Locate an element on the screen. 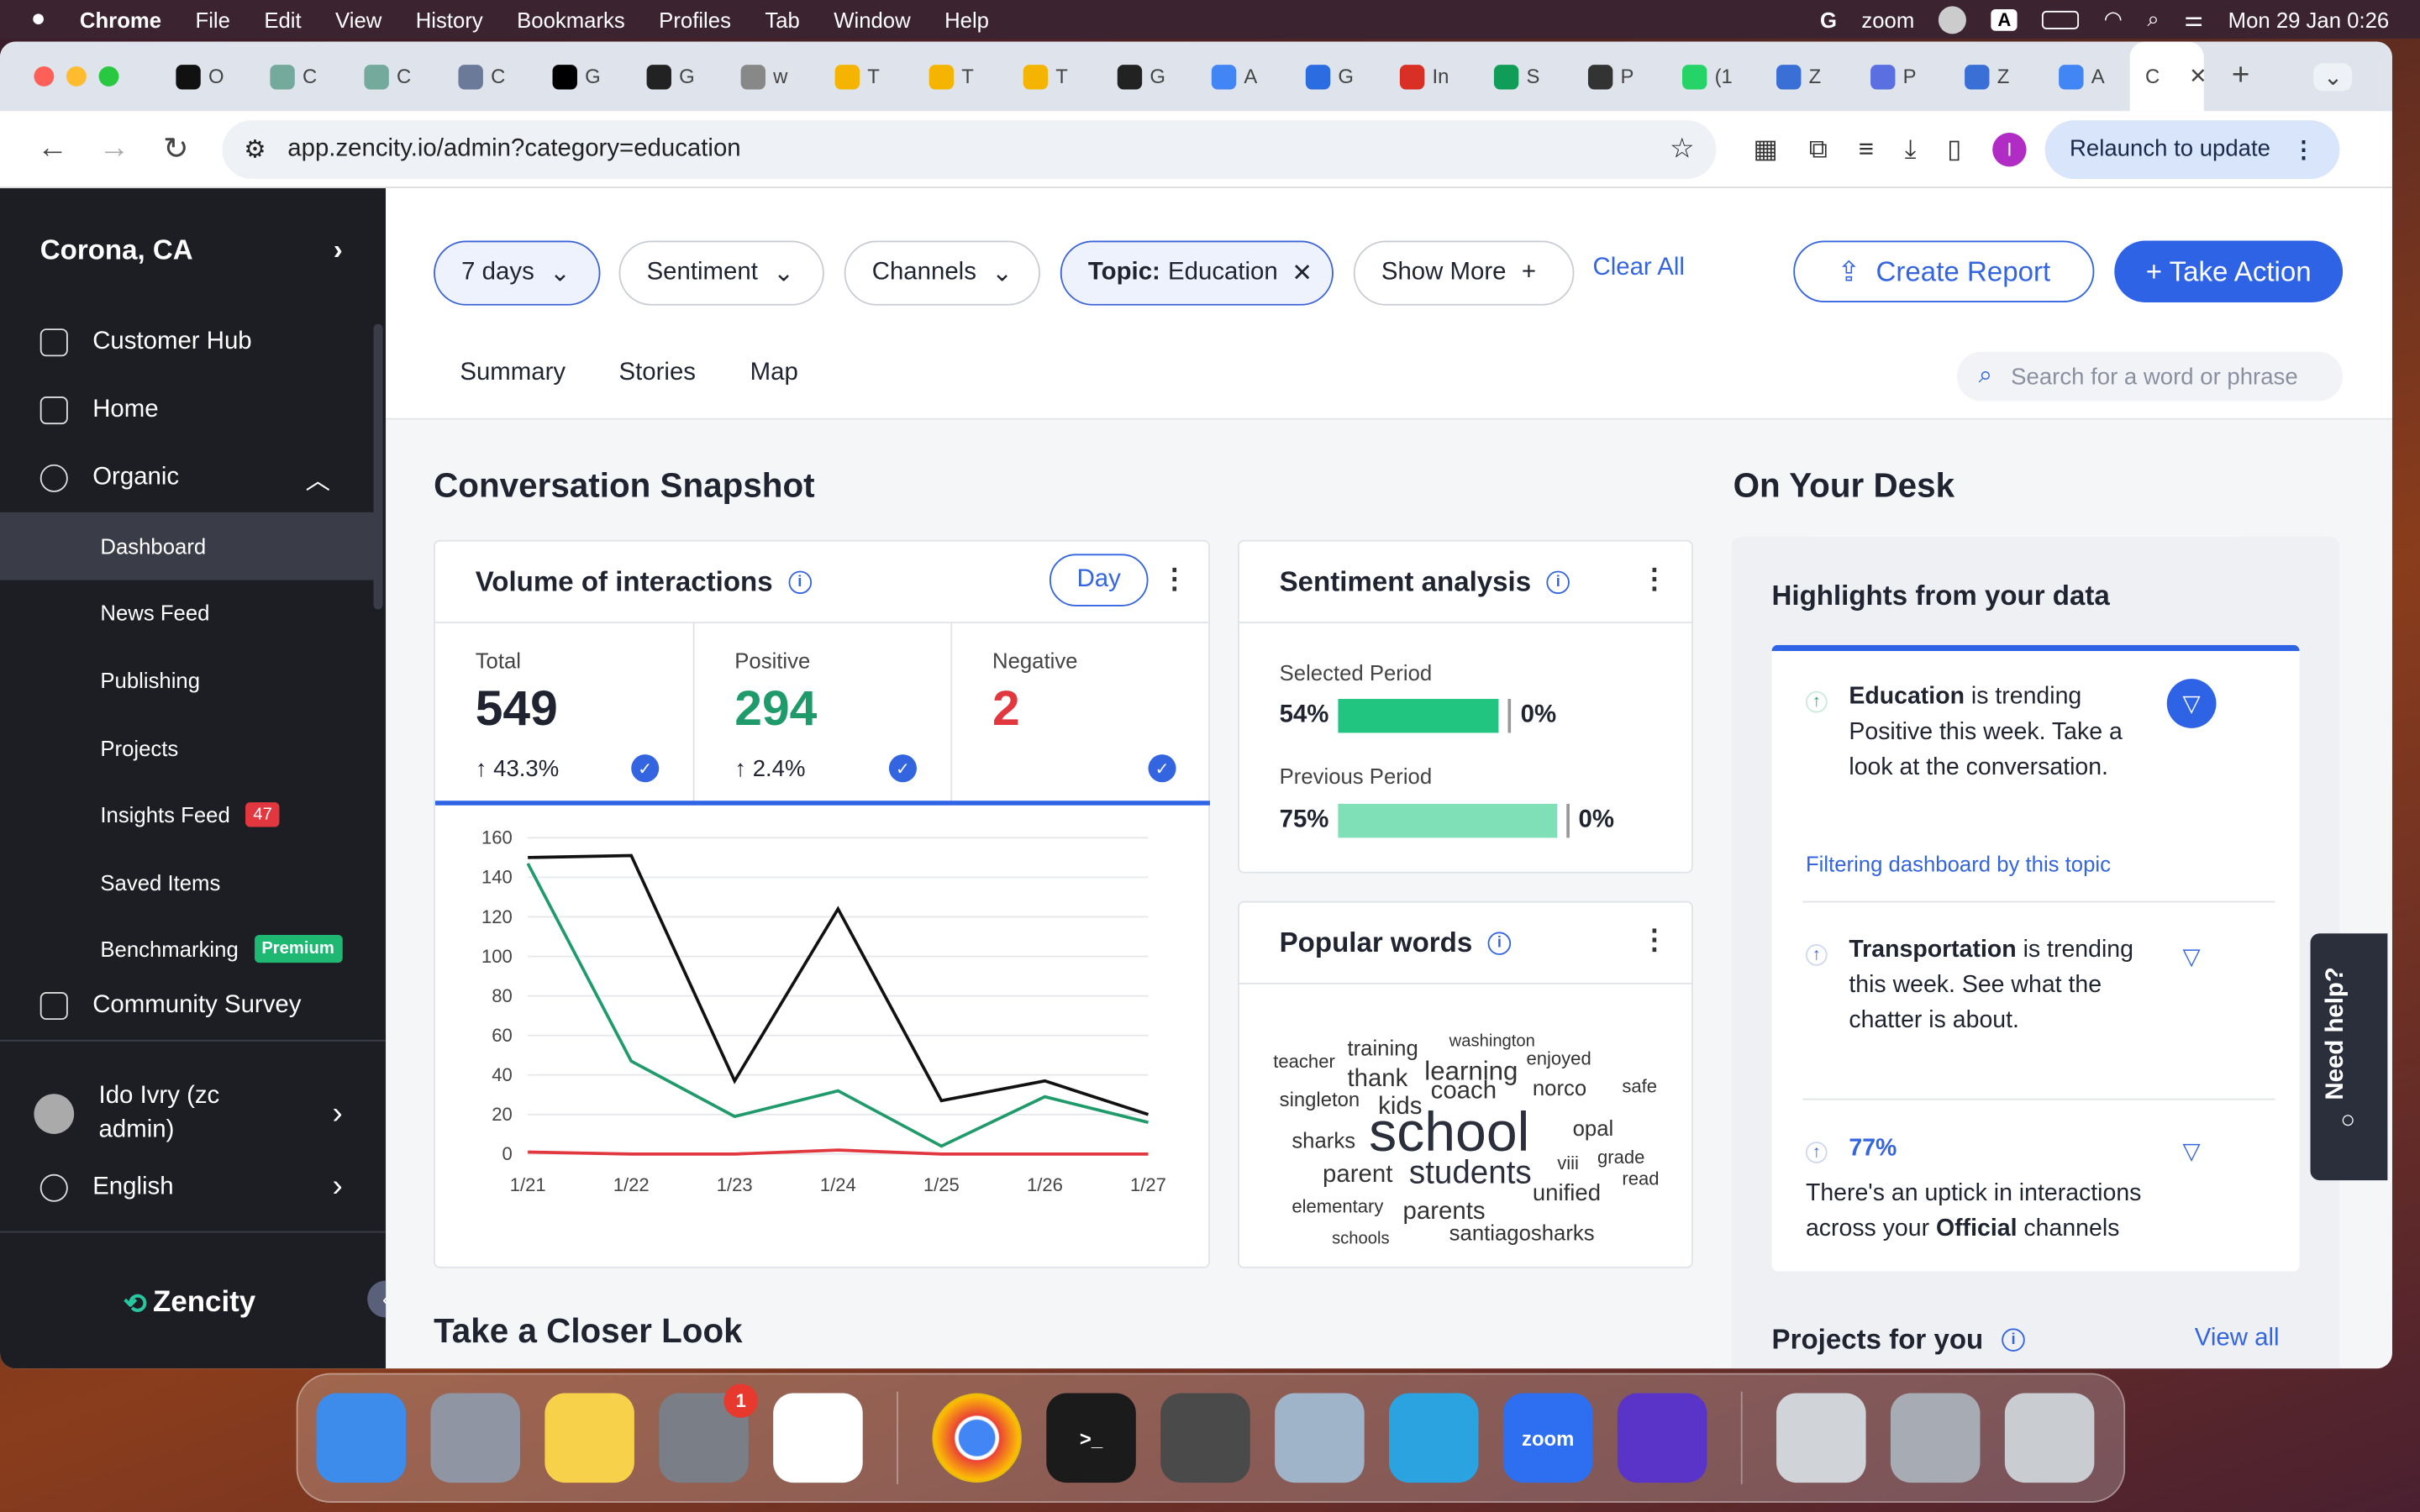 Image resolution: width=2420 pixels, height=1512 pixels. user-menu: Ido Ivry (zc admin) › is located at coordinates (188, 1114).